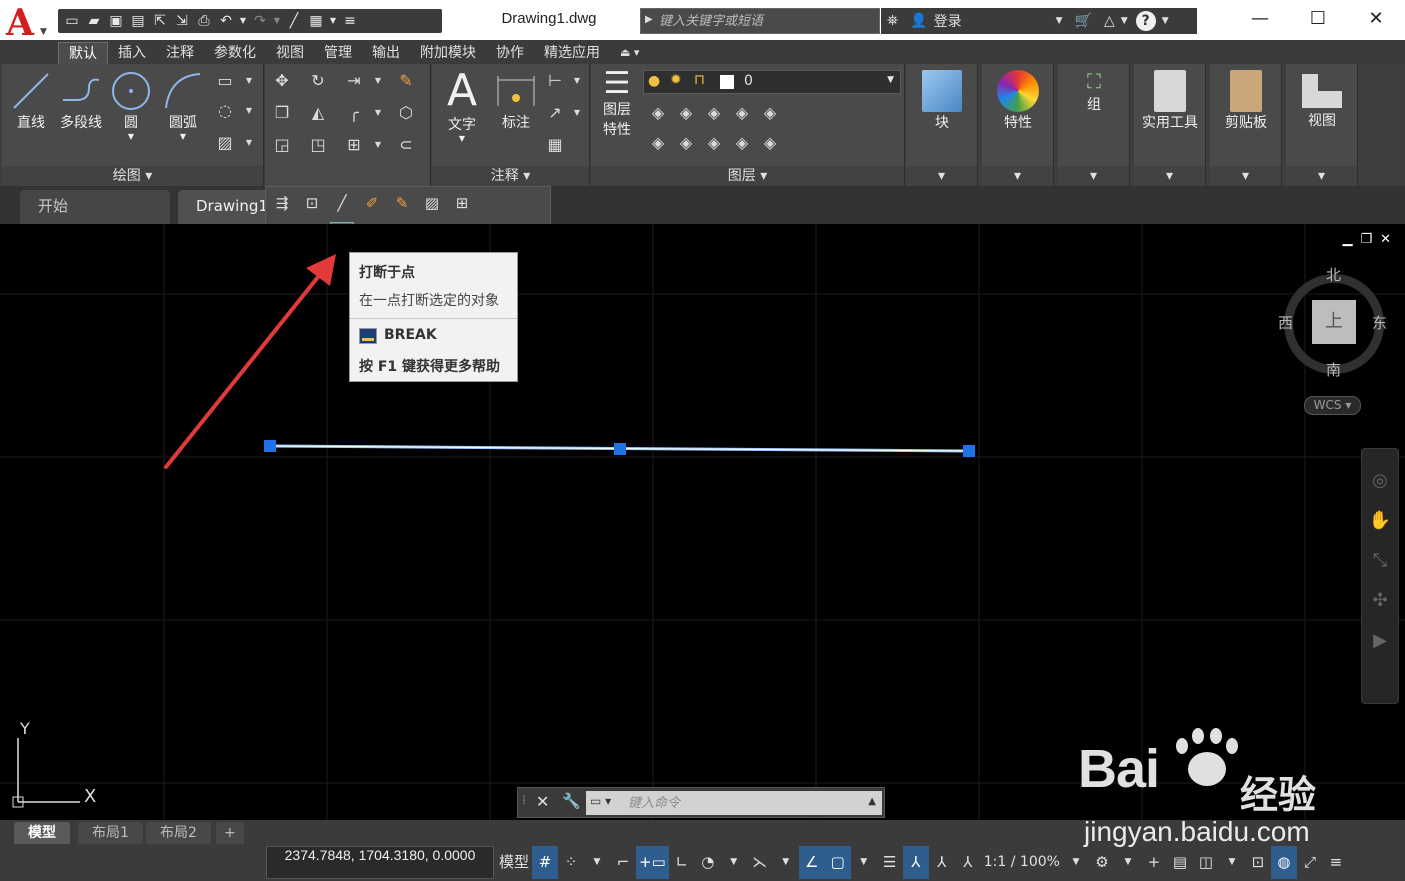 The image size is (1405, 881). Describe the element at coordinates (72, 21) in the screenshot. I see `new-file-icon: ▭` at that location.